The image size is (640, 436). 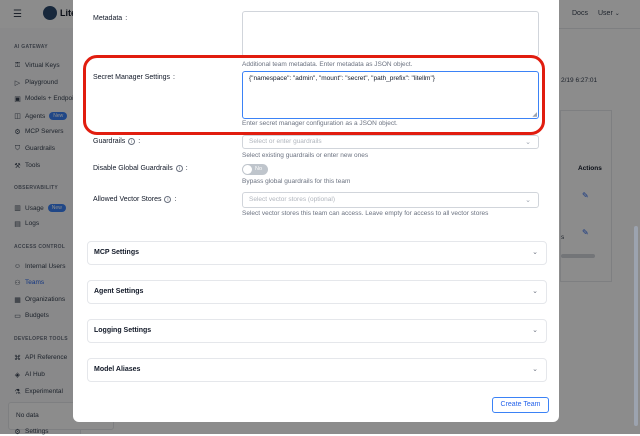 What do you see at coordinates (390, 34) in the screenshot?
I see `metadata-input` at bounding box center [390, 34].